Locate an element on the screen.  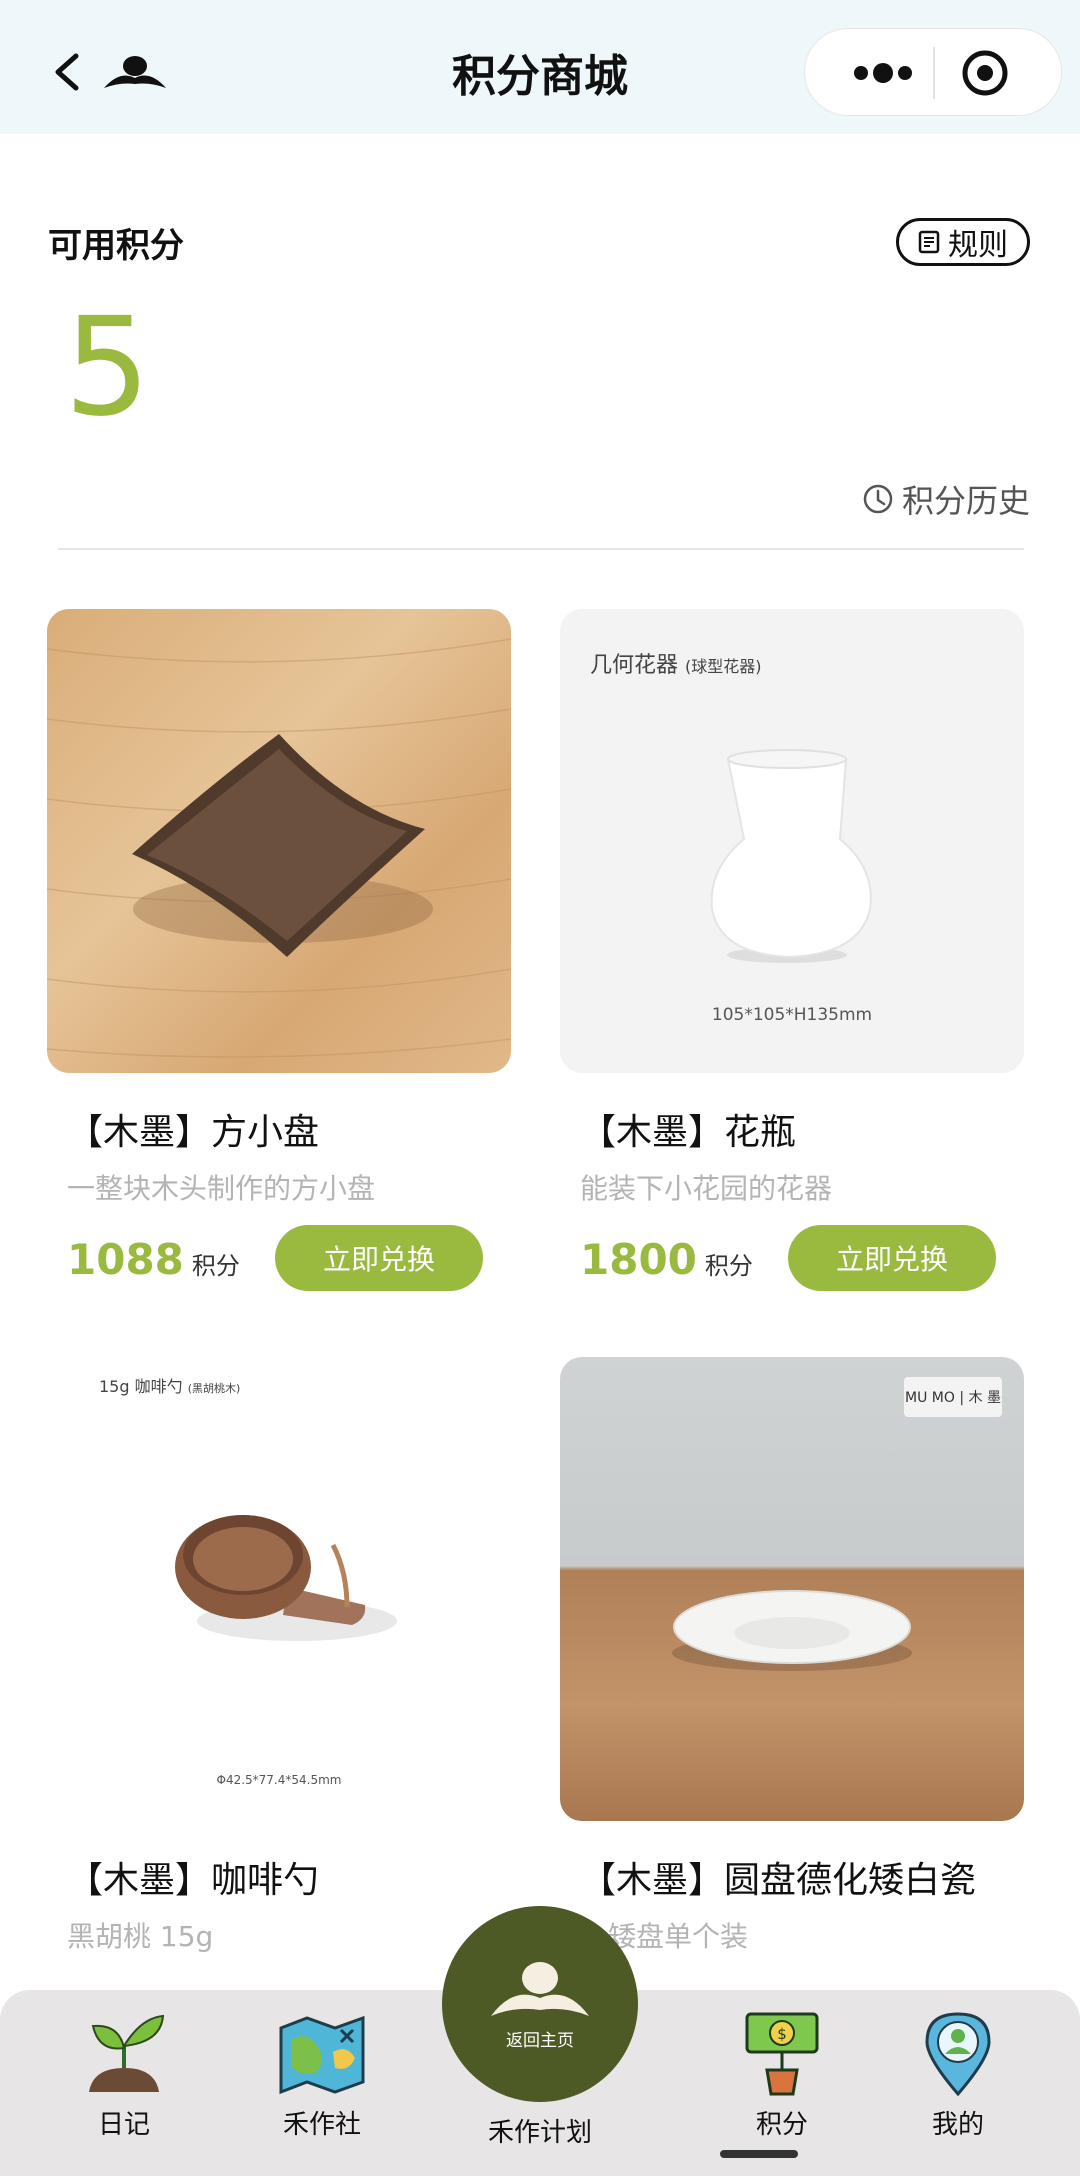
home-button-label: 返回主页 is located at coordinates (540, 2040).